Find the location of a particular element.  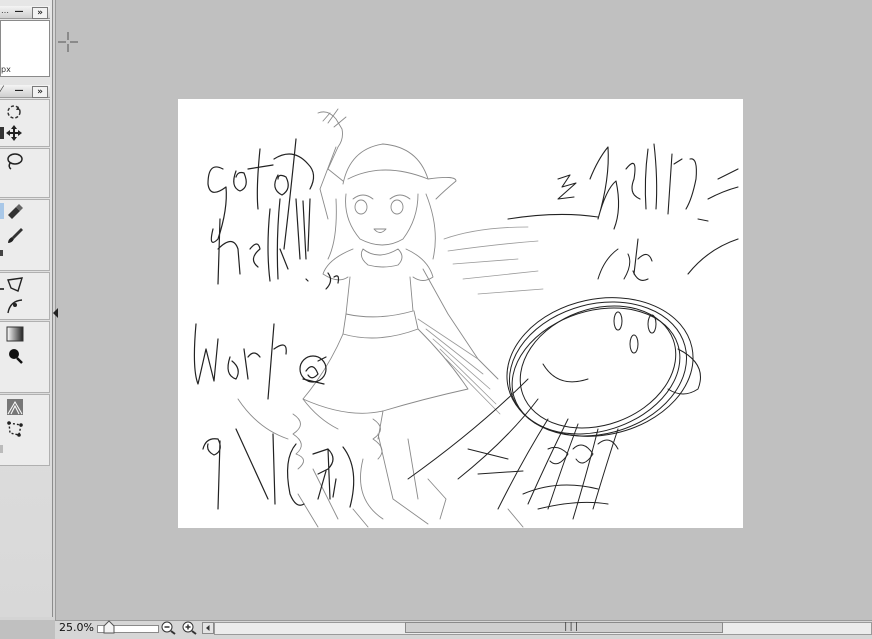

transform-tool-icon is located at coordinates (15, 429).